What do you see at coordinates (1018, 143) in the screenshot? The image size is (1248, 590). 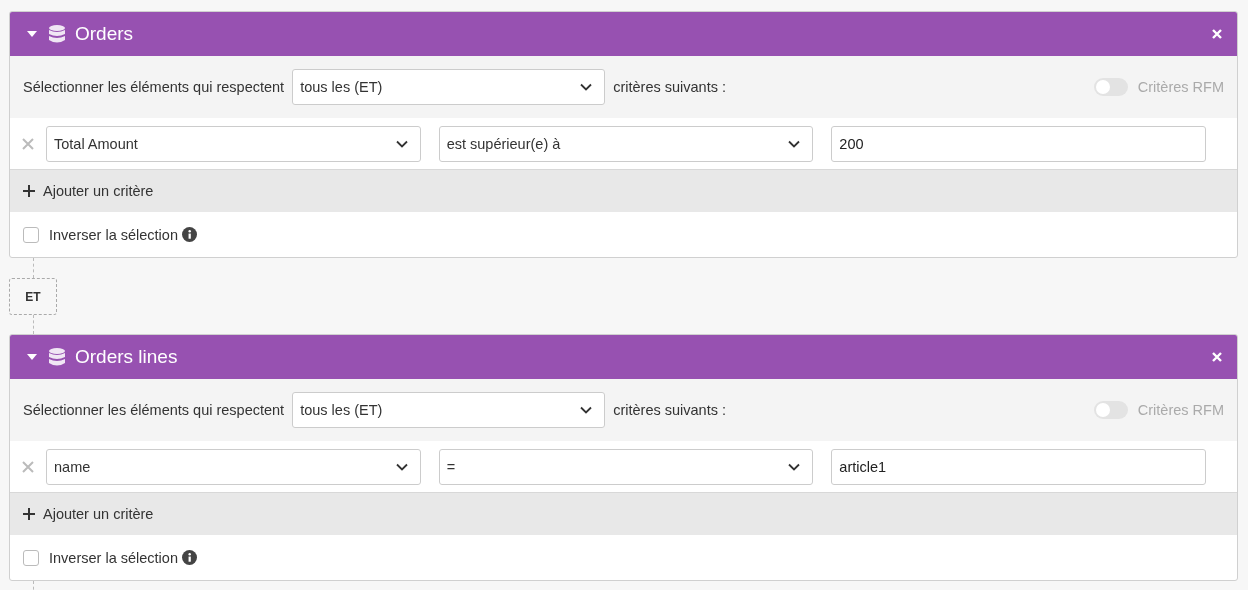 I see `value-field: 200` at bounding box center [1018, 143].